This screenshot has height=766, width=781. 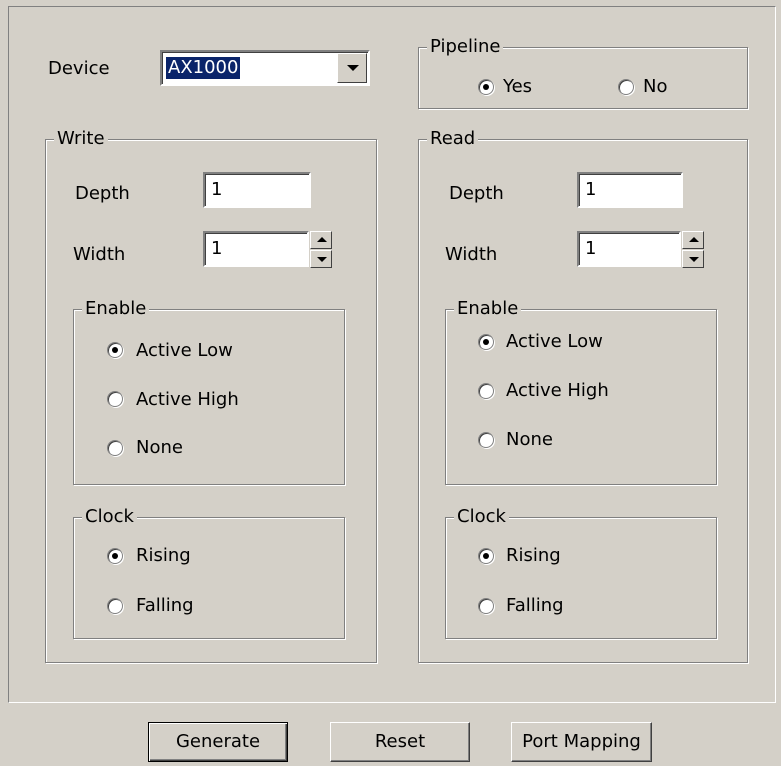 I want to click on read-width-spinner, so click(x=693, y=250).